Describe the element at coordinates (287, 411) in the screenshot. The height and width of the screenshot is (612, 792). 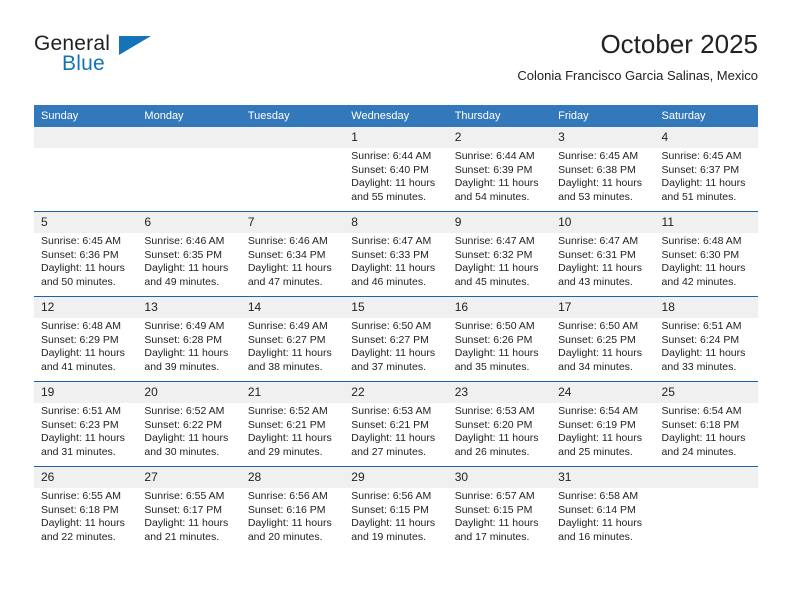
I see `sunrise-text: Sunrise: 6:52 AM` at that location.